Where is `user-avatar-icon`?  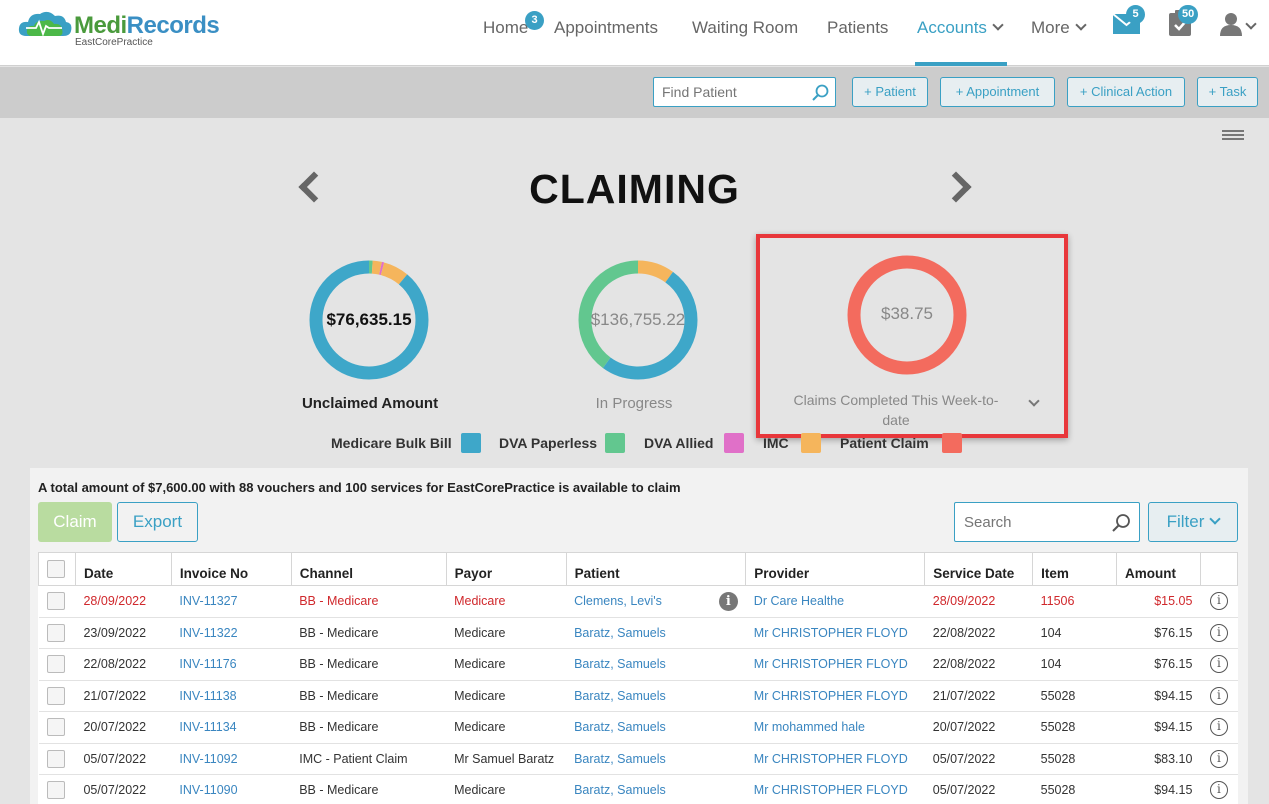 user-avatar-icon is located at coordinates (1231, 24).